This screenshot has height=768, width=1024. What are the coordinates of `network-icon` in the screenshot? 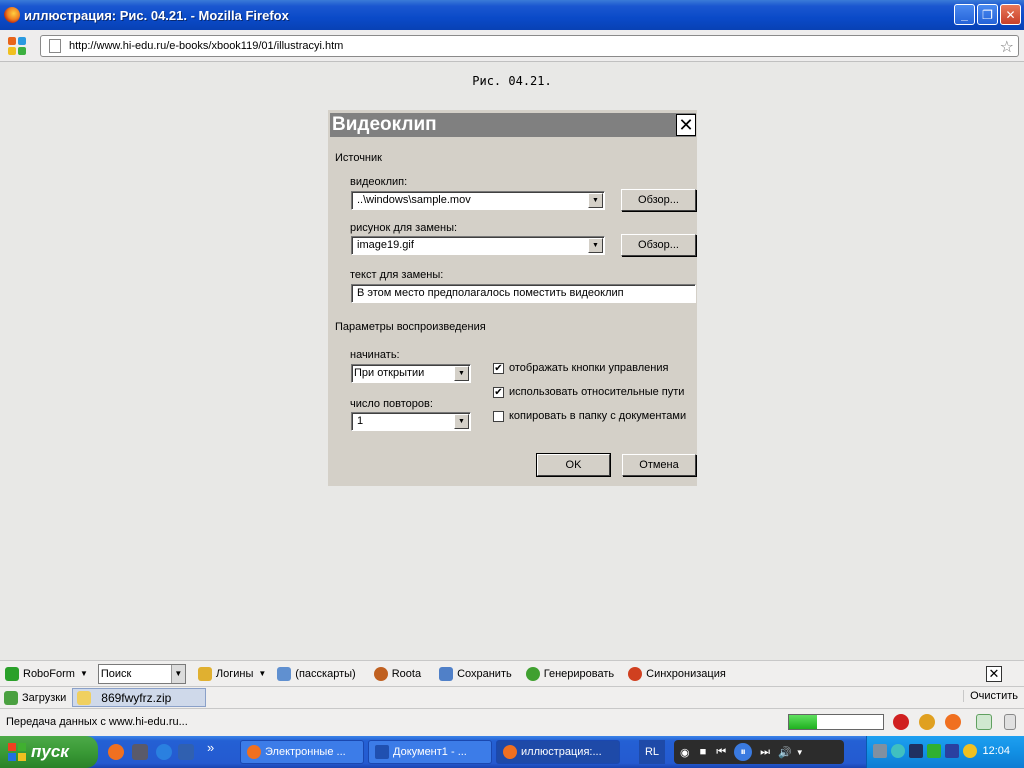 It's located at (880, 751).